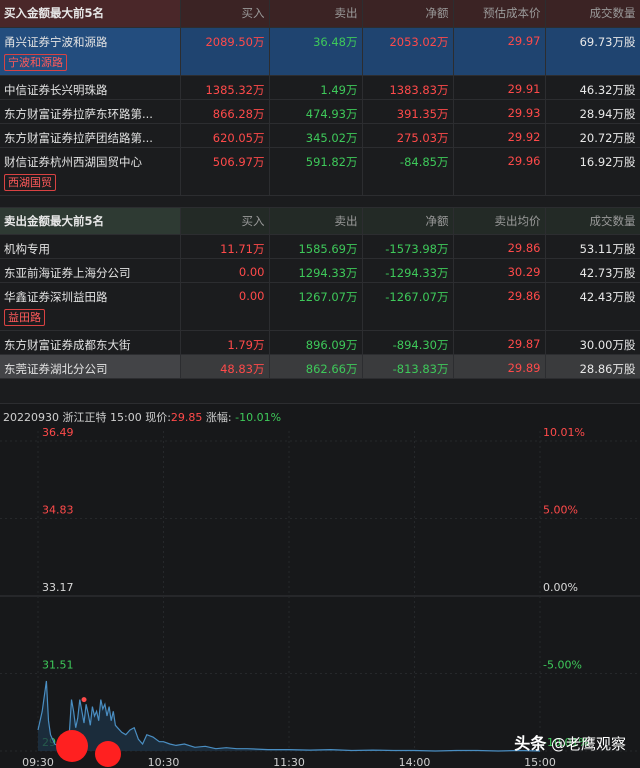  Describe the element at coordinates (225, 111) in the screenshot. I see `buy-amount: 866.28万` at that location.